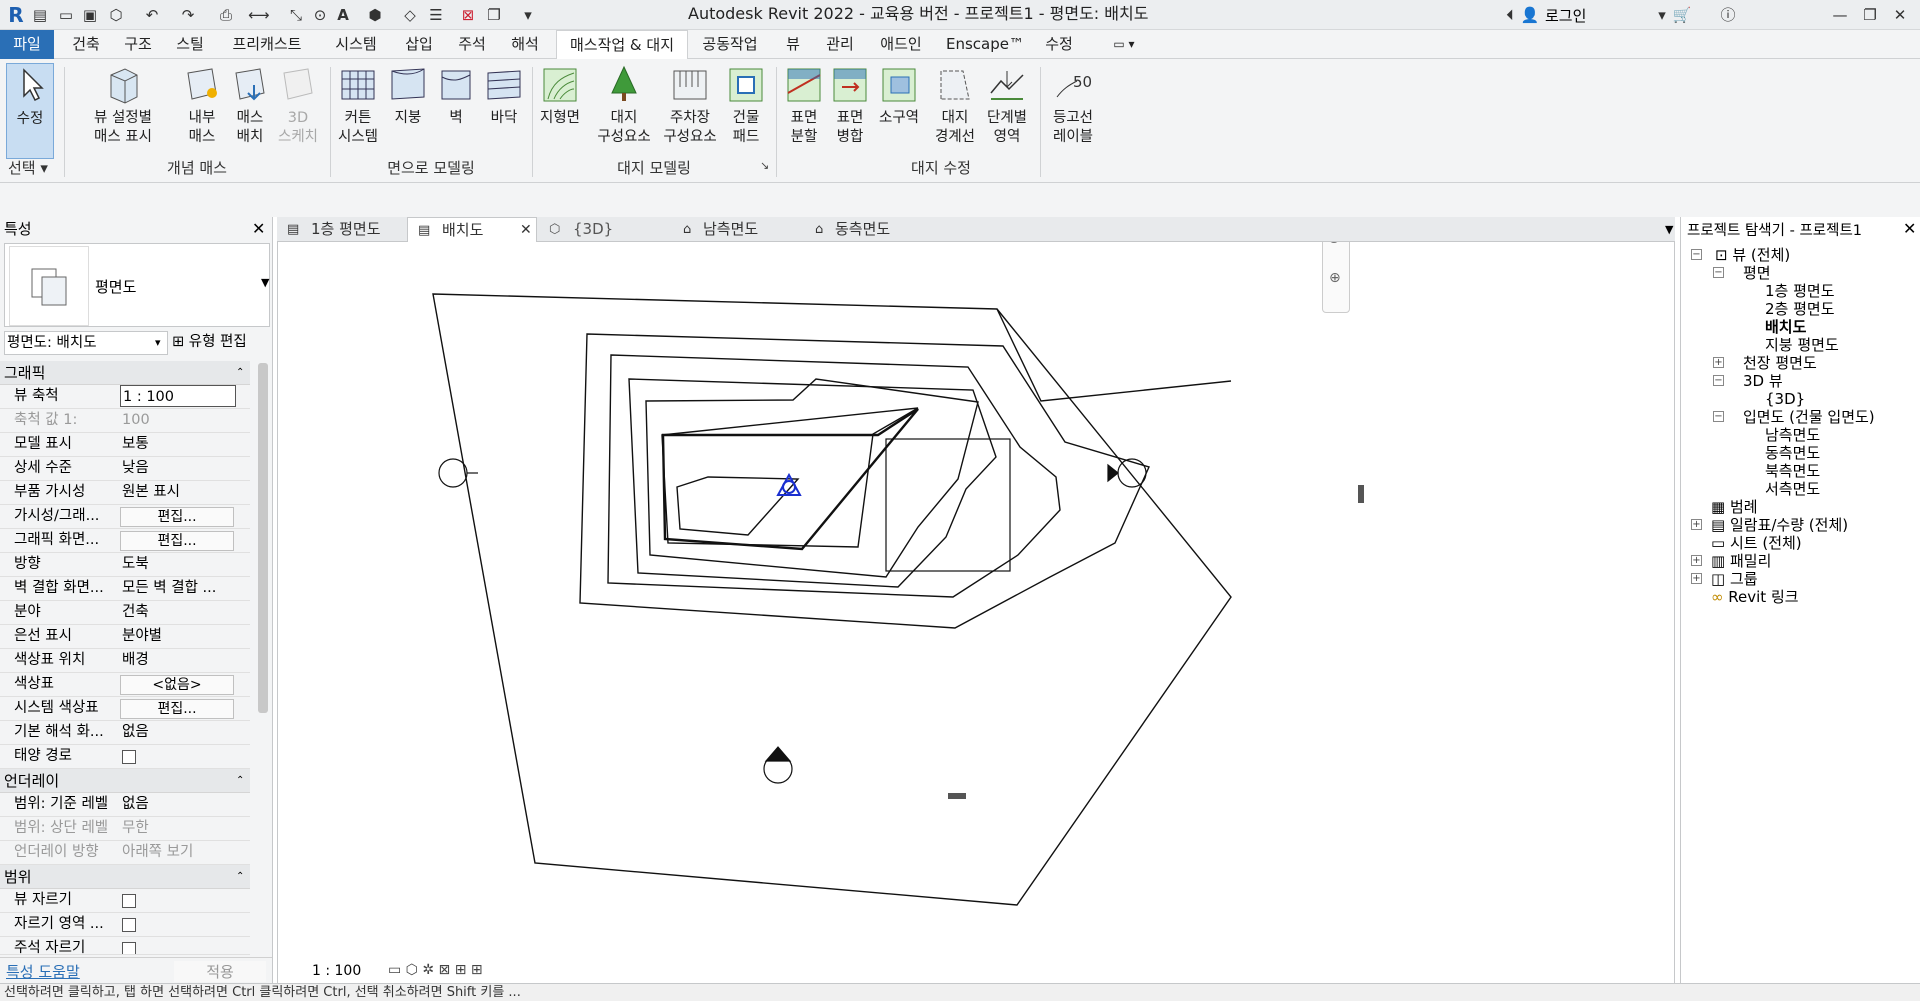 The image size is (1920, 1001). Describe the element at coordinates (408, 111) in the screenshot. I see `roof-by-face-button: 지붕` at that location.